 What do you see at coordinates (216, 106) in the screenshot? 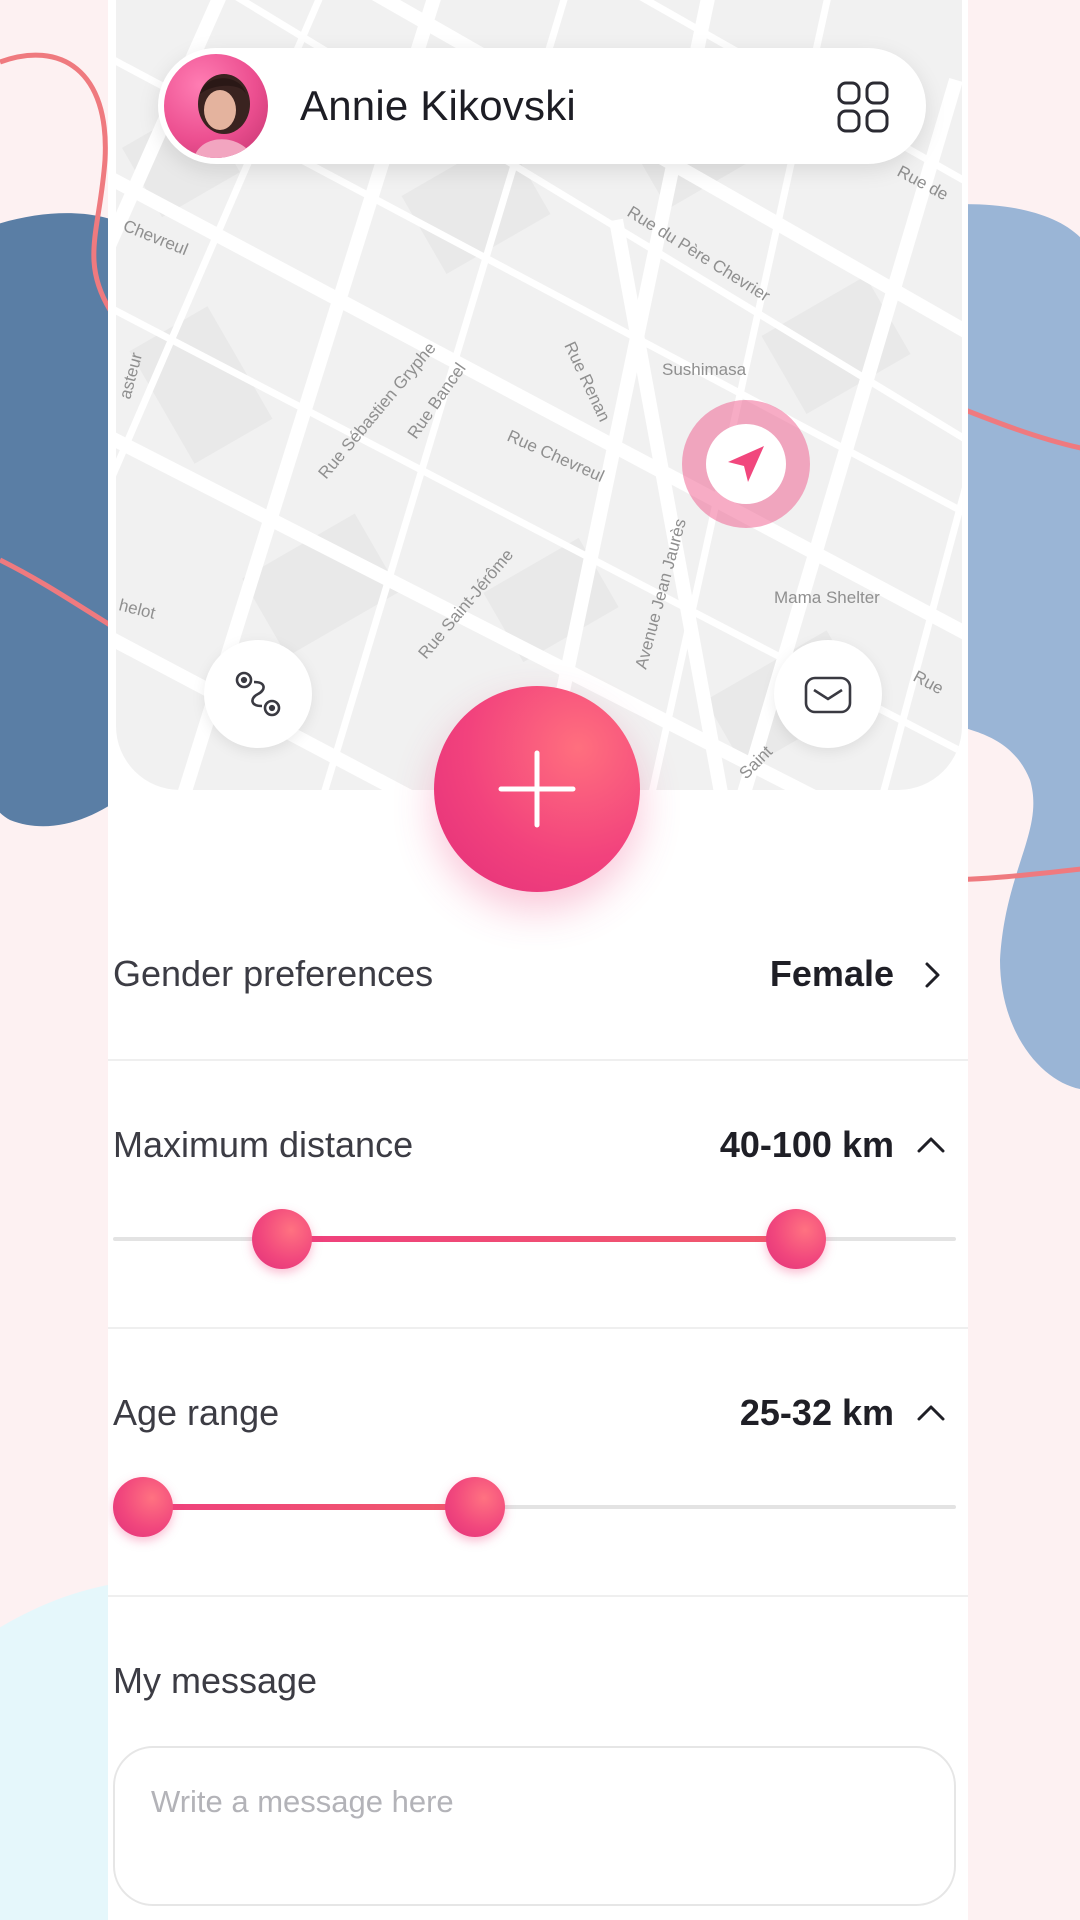
I see `avatar` at bounding box center [216, 106].